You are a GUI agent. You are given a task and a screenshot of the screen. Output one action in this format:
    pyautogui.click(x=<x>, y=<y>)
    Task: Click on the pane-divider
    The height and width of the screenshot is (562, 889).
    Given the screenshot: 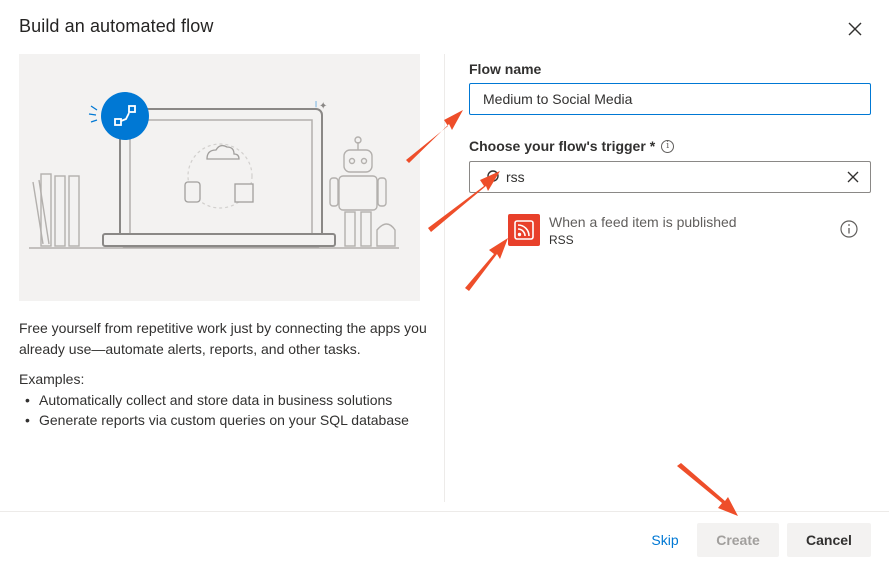 What is the action you would take?
    pyautogui.click(x=444, y=278)
    